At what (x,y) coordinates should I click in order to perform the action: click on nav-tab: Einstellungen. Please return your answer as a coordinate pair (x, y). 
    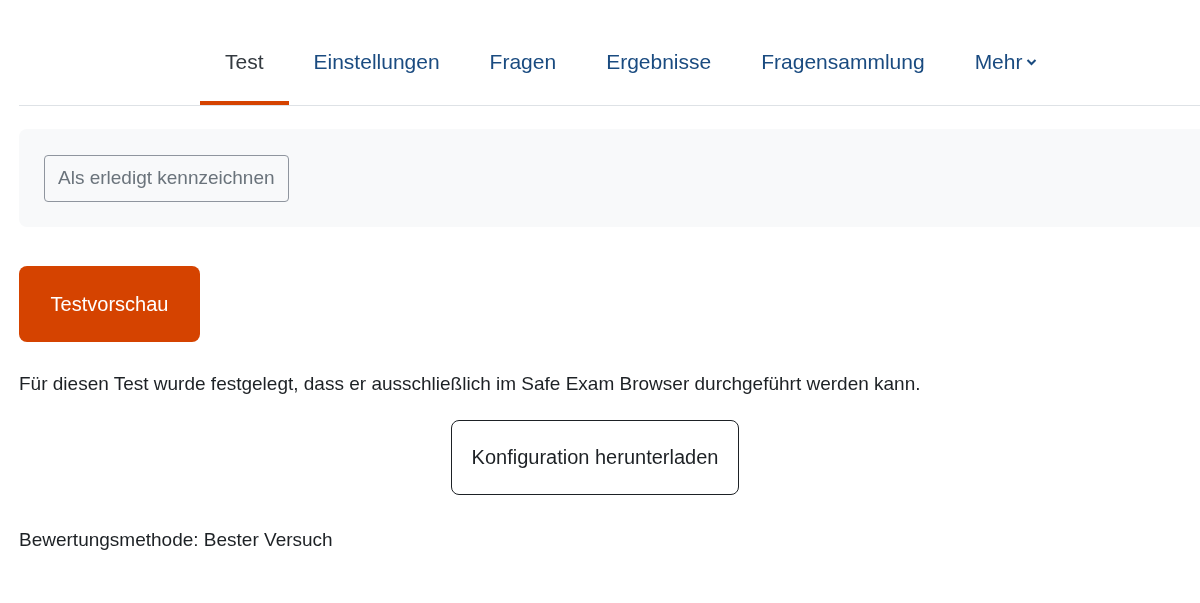
    Looking at the image, I should click on (376, 71).